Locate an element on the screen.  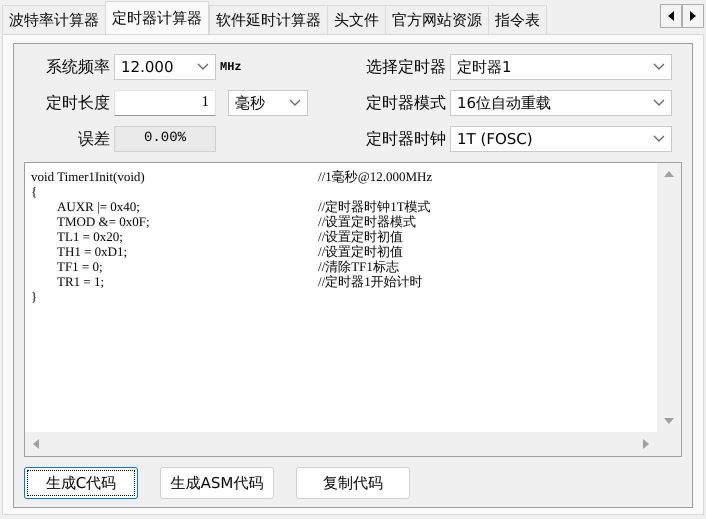
scroll-left-icon is located at coordinates (36, 444).